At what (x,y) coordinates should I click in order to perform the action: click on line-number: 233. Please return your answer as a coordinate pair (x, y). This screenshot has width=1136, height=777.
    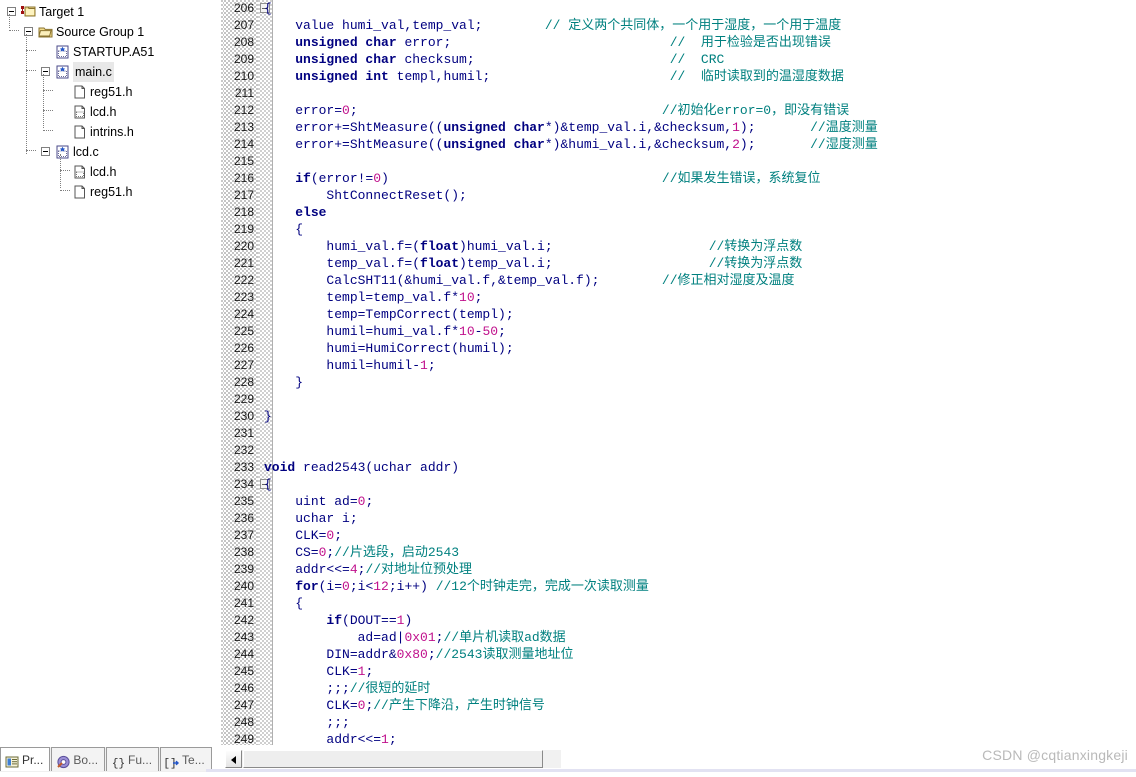
    Looking at the image, I should click on (243, 467).